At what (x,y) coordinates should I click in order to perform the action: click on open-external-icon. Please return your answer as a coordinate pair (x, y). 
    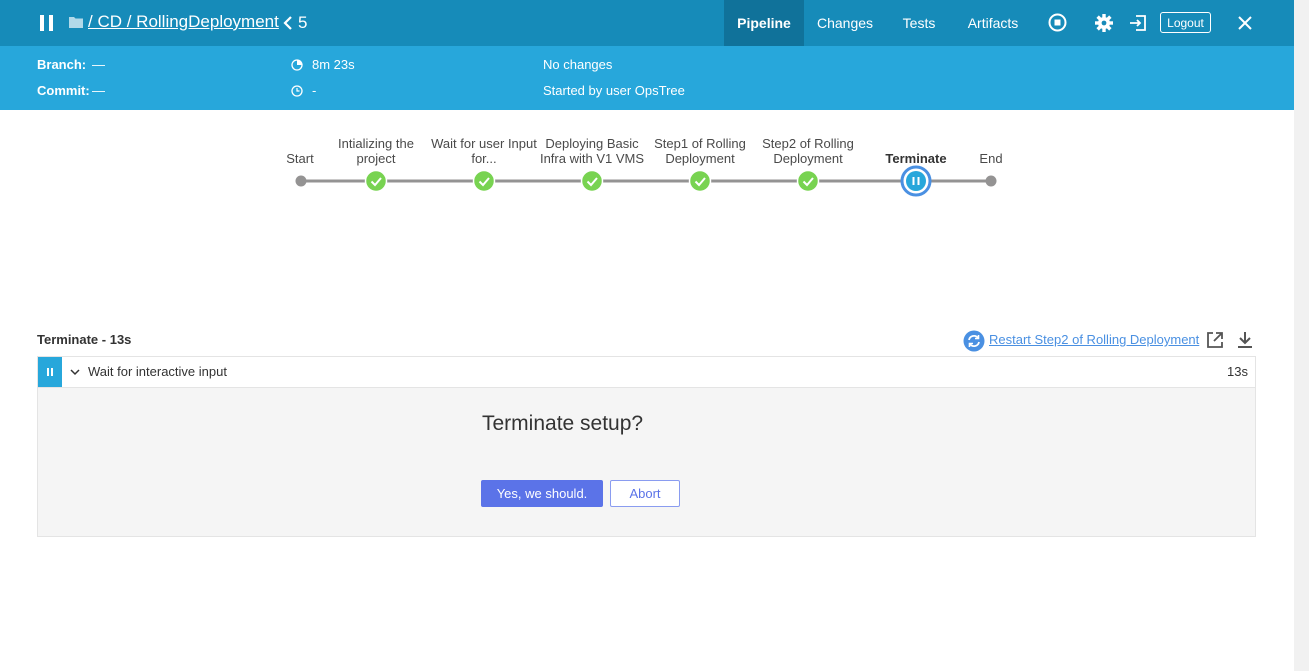
    Looking at the image, I should click on (1215, 340).